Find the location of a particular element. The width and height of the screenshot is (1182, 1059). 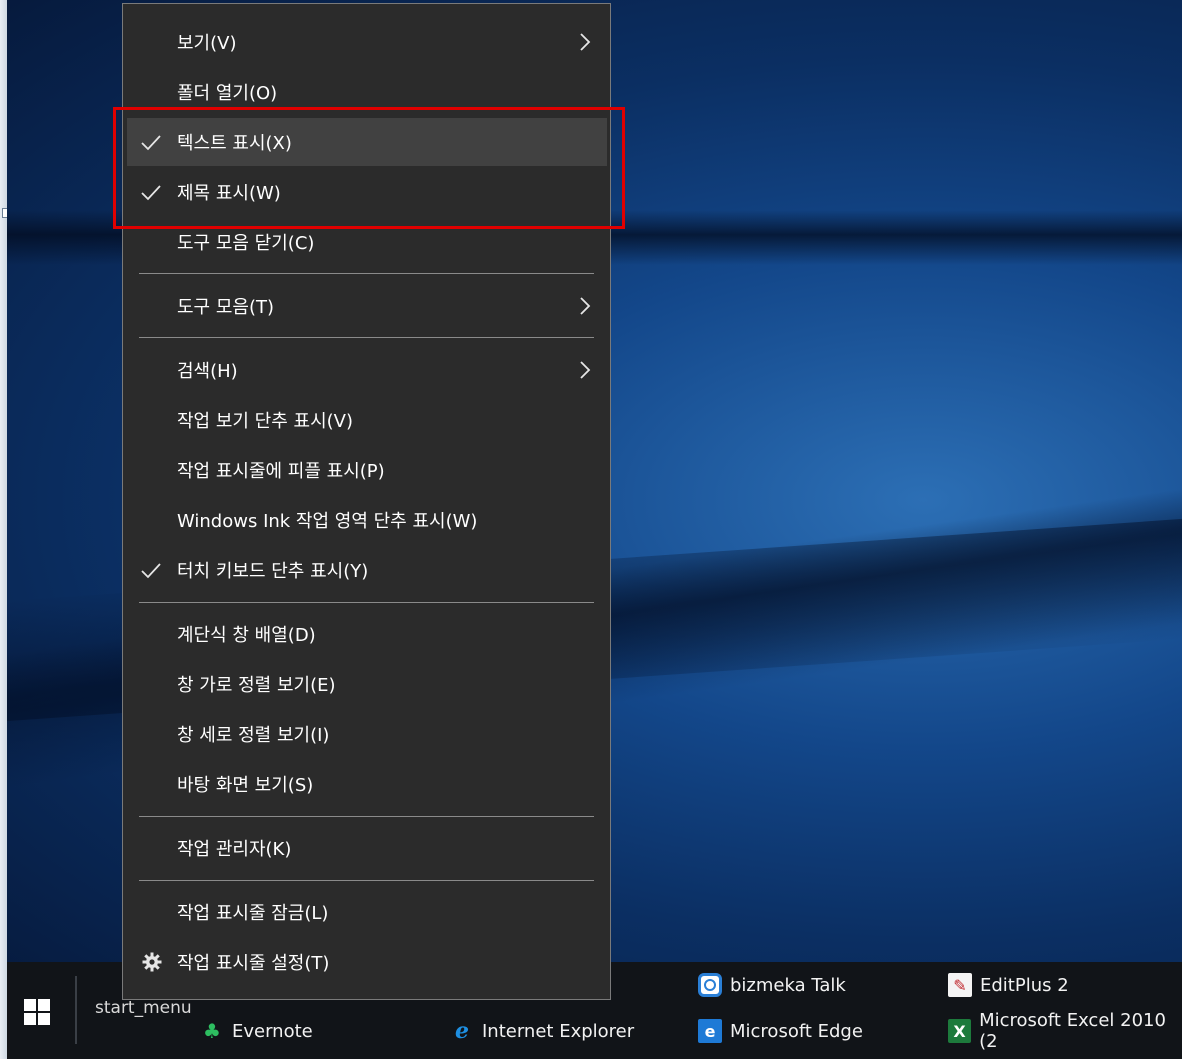

menu-item-label: 작업 표시줄 설정(T) is located at coordinates (253, 963).